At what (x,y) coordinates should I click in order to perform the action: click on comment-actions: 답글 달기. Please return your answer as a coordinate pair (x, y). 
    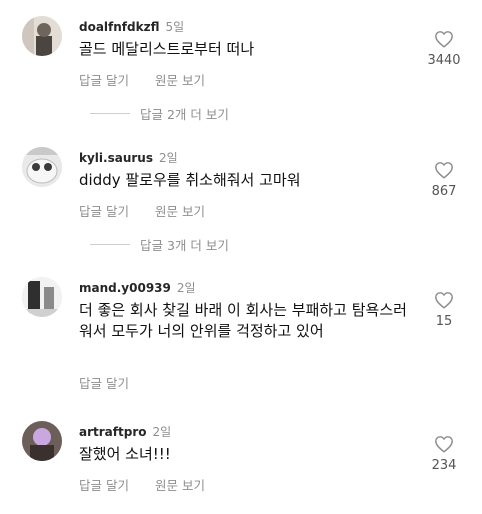
    Looking at the image, I should click on (117, 382).